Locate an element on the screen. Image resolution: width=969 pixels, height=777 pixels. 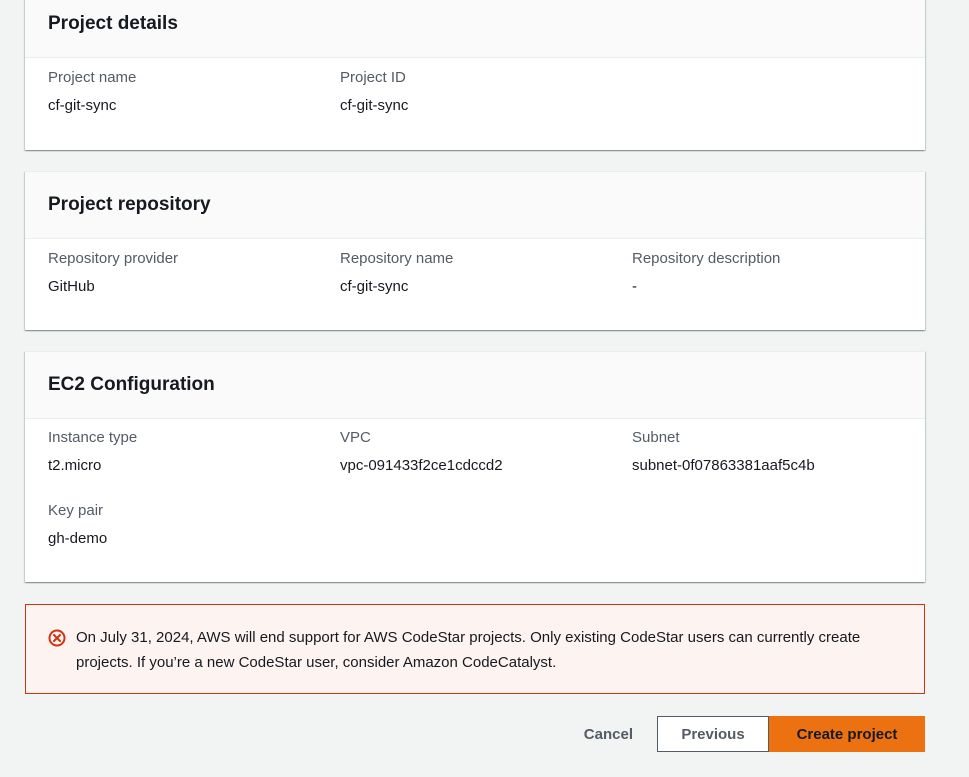
field-label: Subnet is located at coordinates (656, 437).